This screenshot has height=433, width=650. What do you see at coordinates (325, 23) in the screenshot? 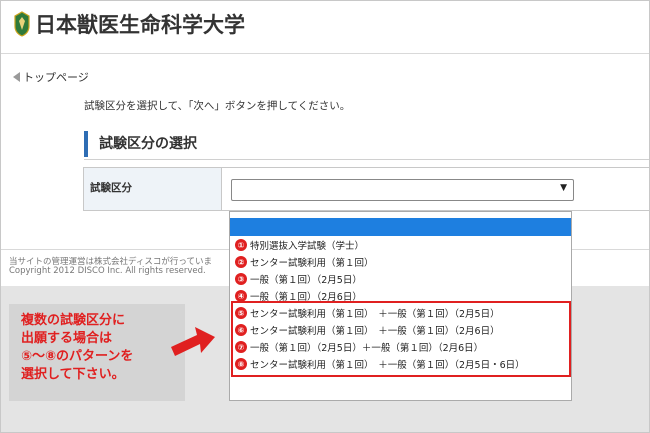
I see `site-header: 日本獣医生命科学大学` at bounding box center [325, 23].